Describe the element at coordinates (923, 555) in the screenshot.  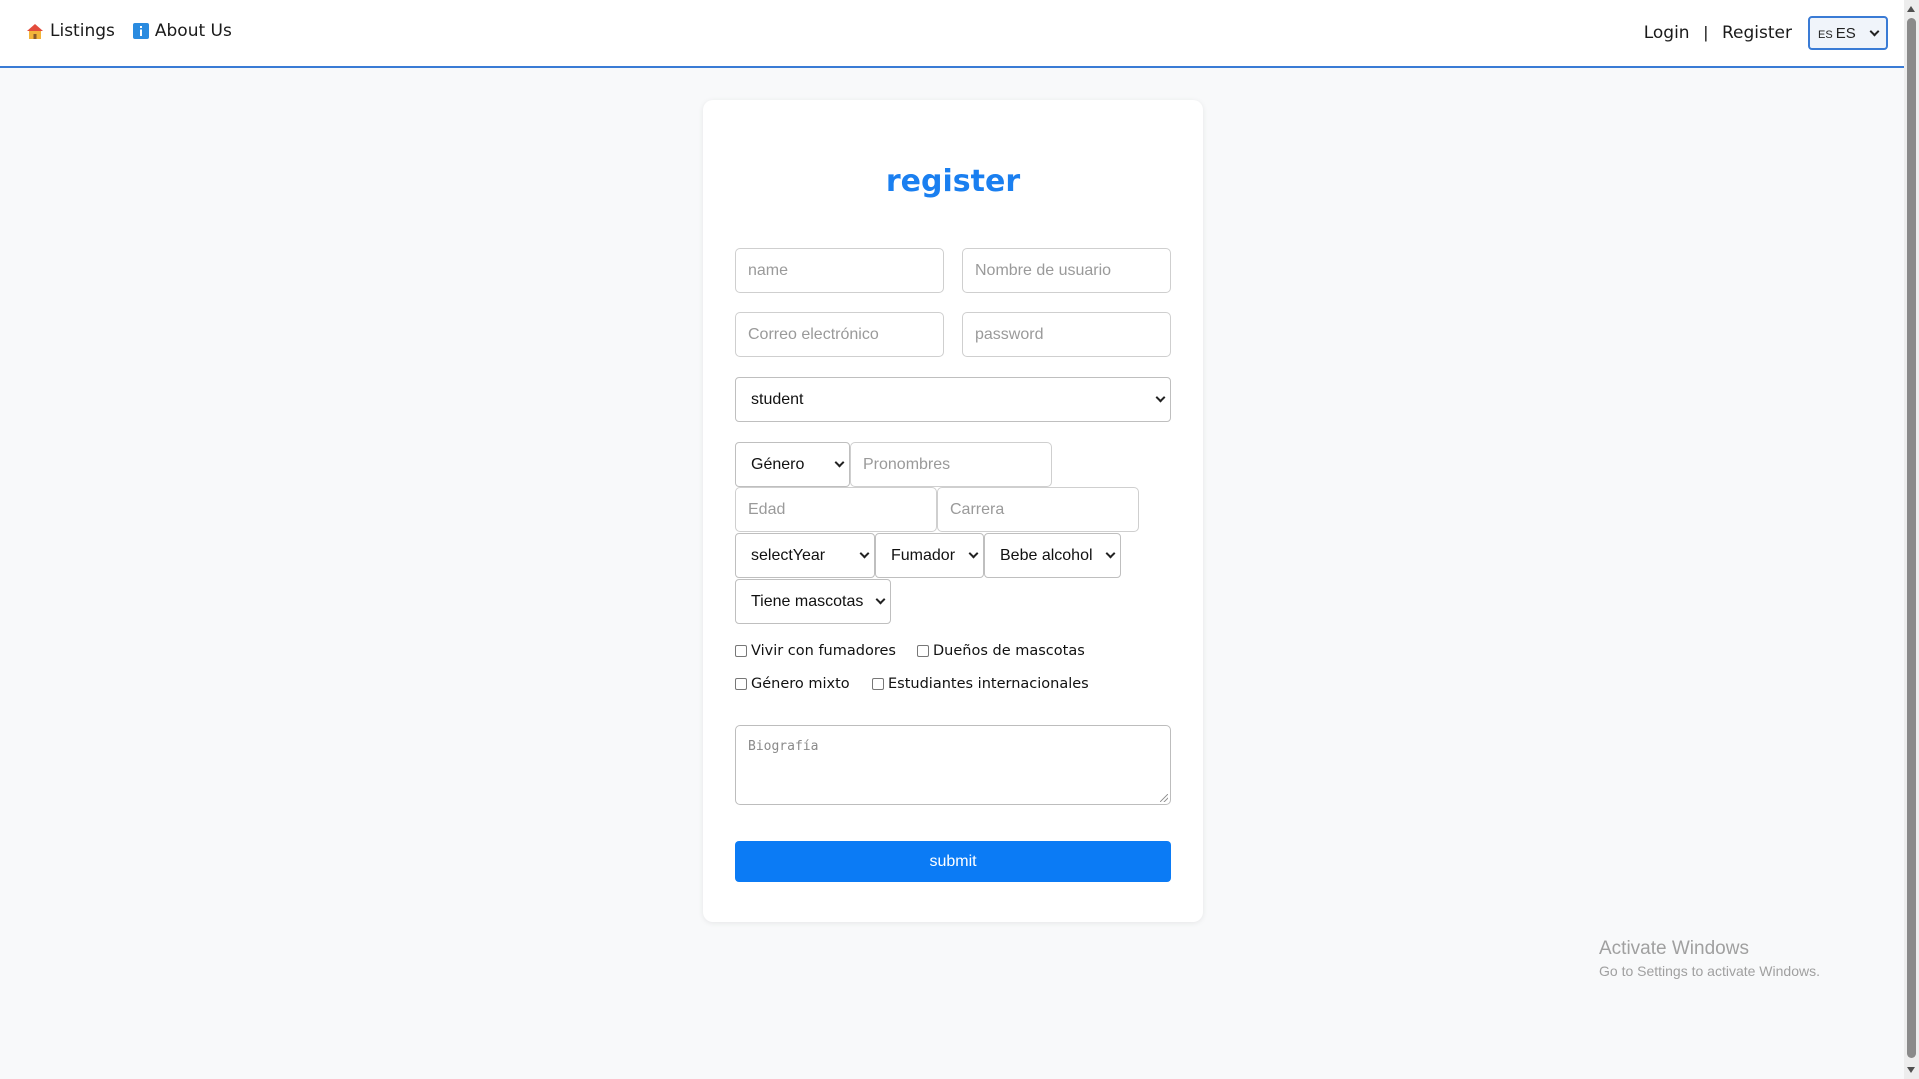
I see `smoker-value: Fumador` at that location.